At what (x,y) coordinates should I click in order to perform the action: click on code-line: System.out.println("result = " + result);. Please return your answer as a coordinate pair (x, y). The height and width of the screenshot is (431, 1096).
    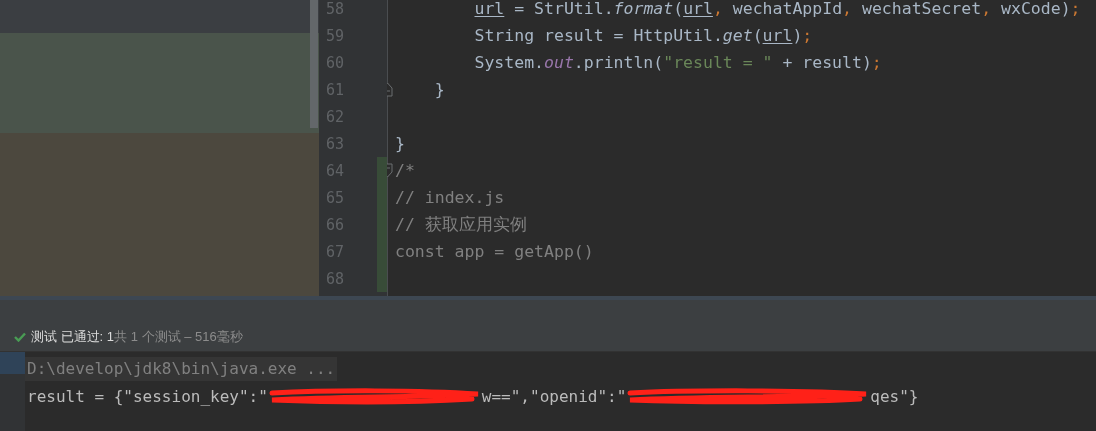
    Looking at the image, I should click on (677, 62).